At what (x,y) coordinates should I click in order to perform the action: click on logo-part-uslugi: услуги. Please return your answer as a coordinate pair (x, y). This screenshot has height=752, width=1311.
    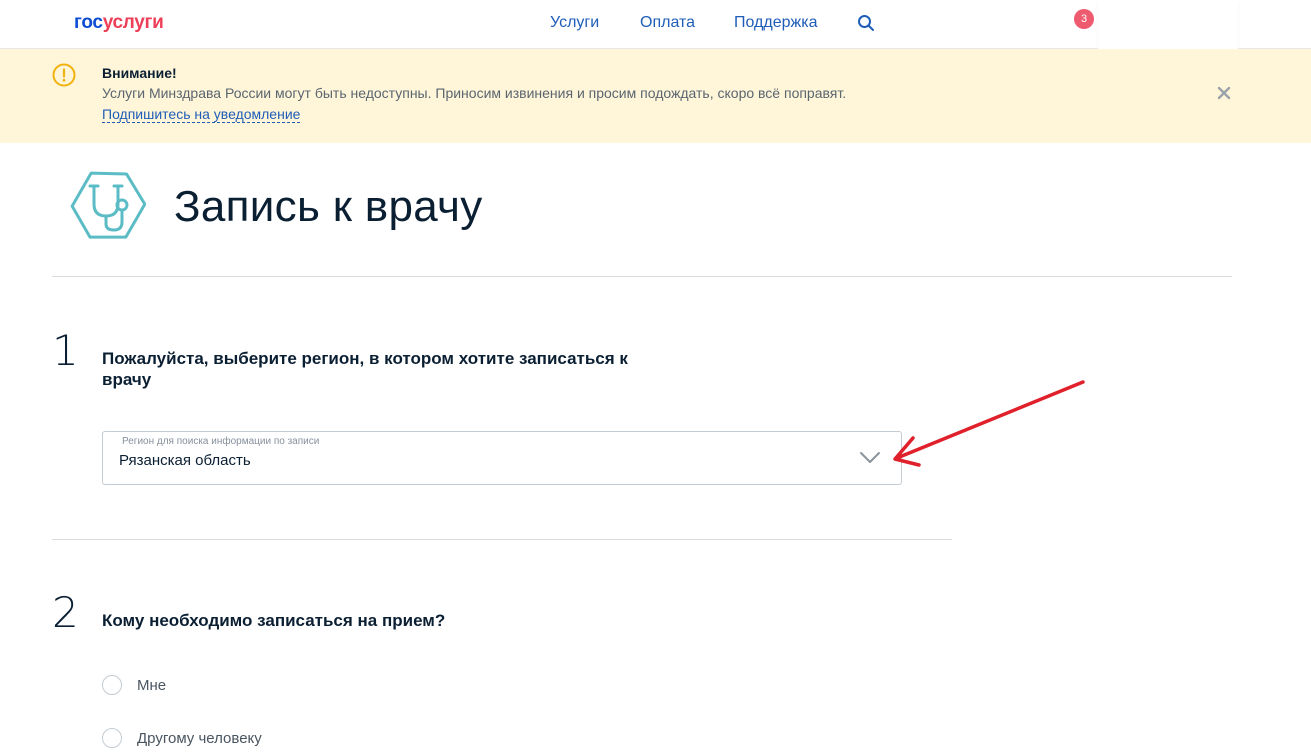
    Looking at the image, I should click on (133, 22).